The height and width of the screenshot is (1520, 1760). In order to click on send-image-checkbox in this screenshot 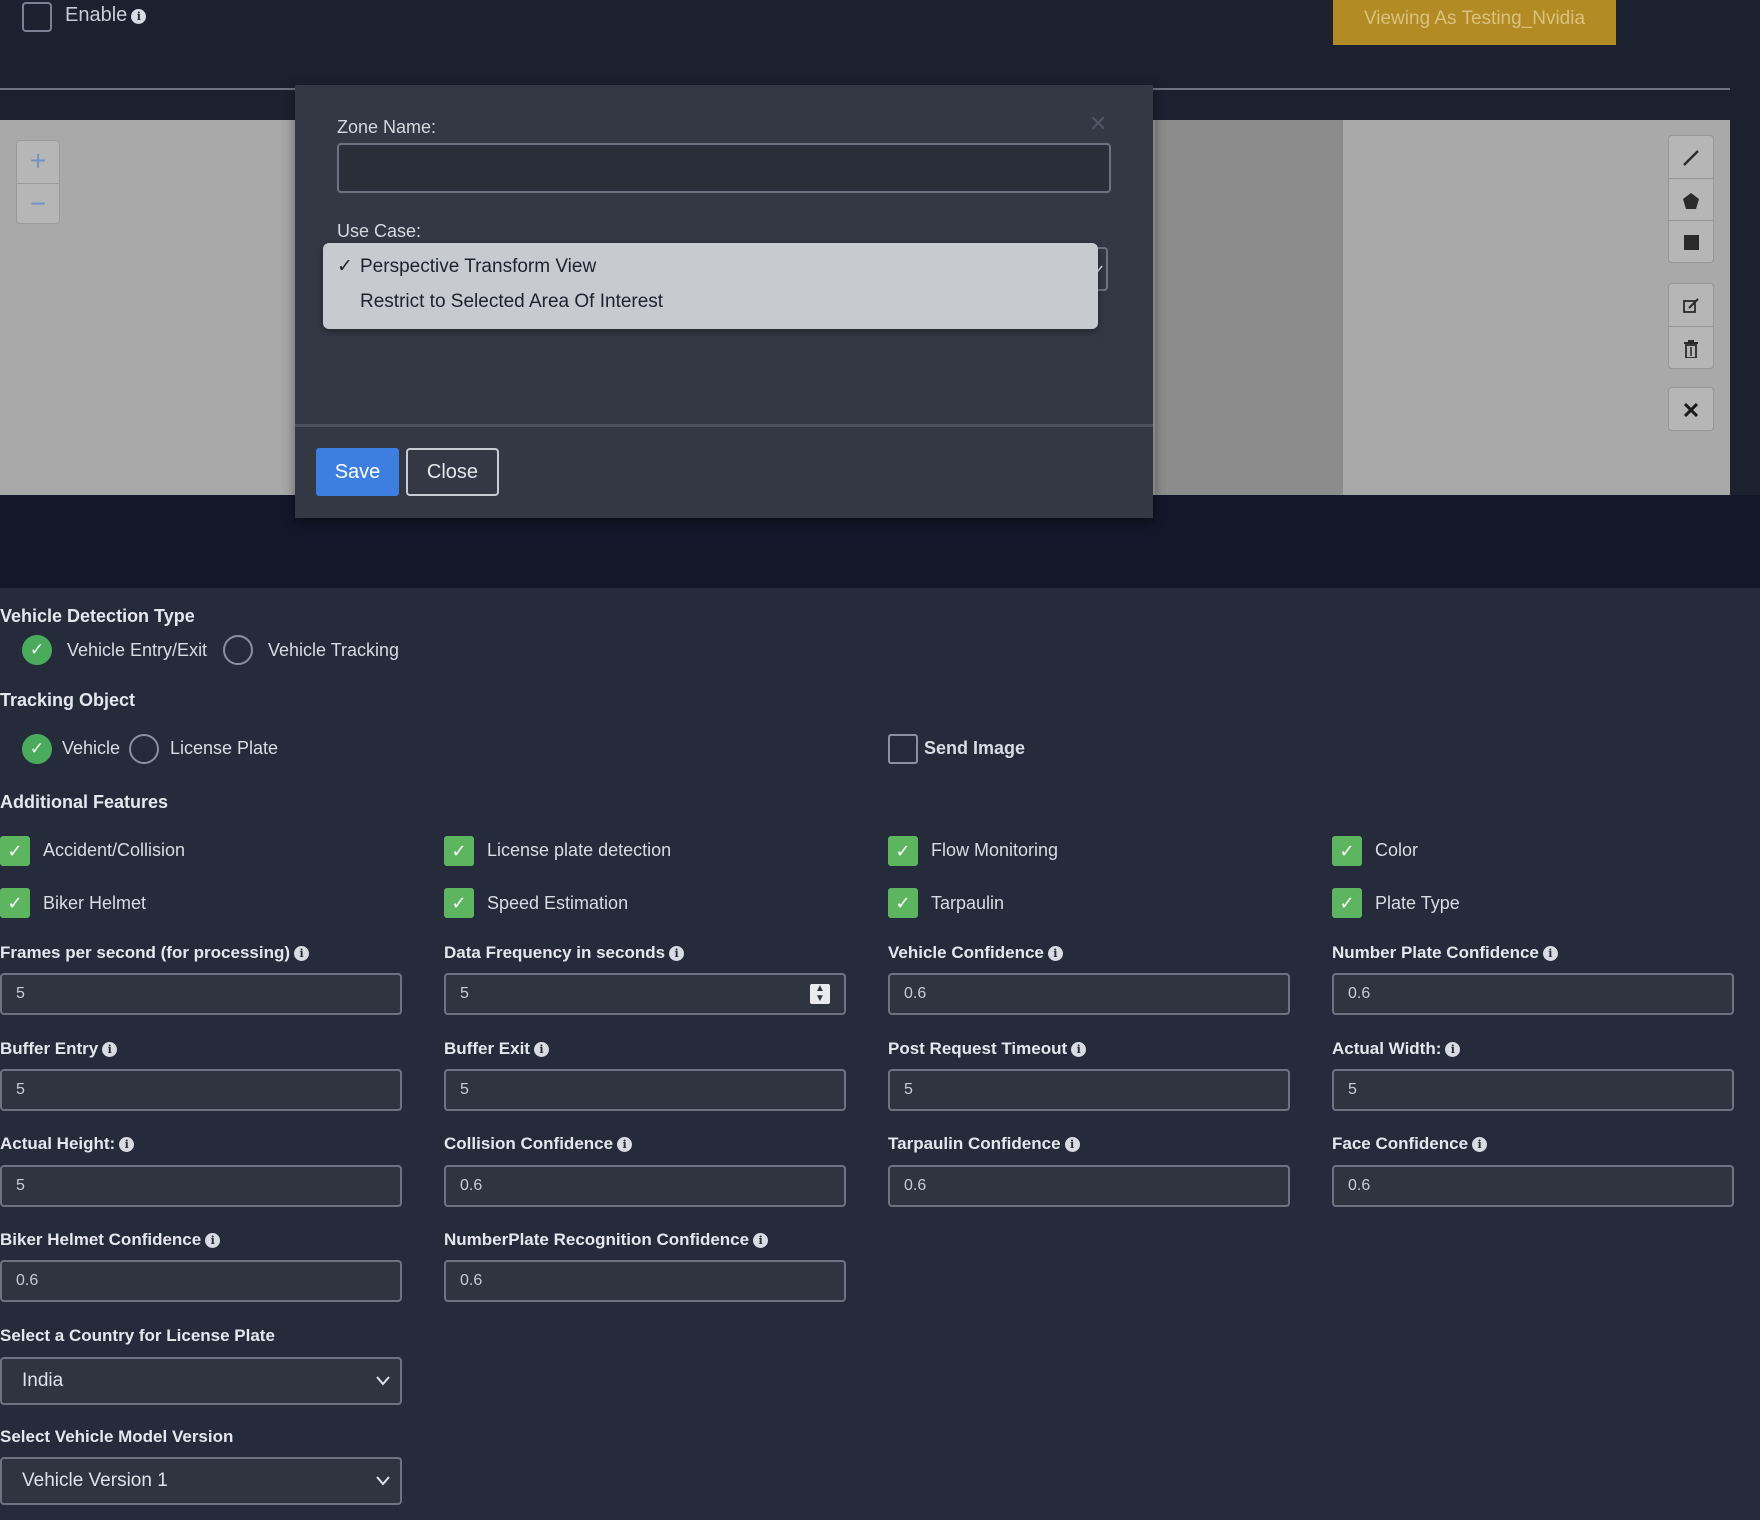, I will do `click(903, 749)`.